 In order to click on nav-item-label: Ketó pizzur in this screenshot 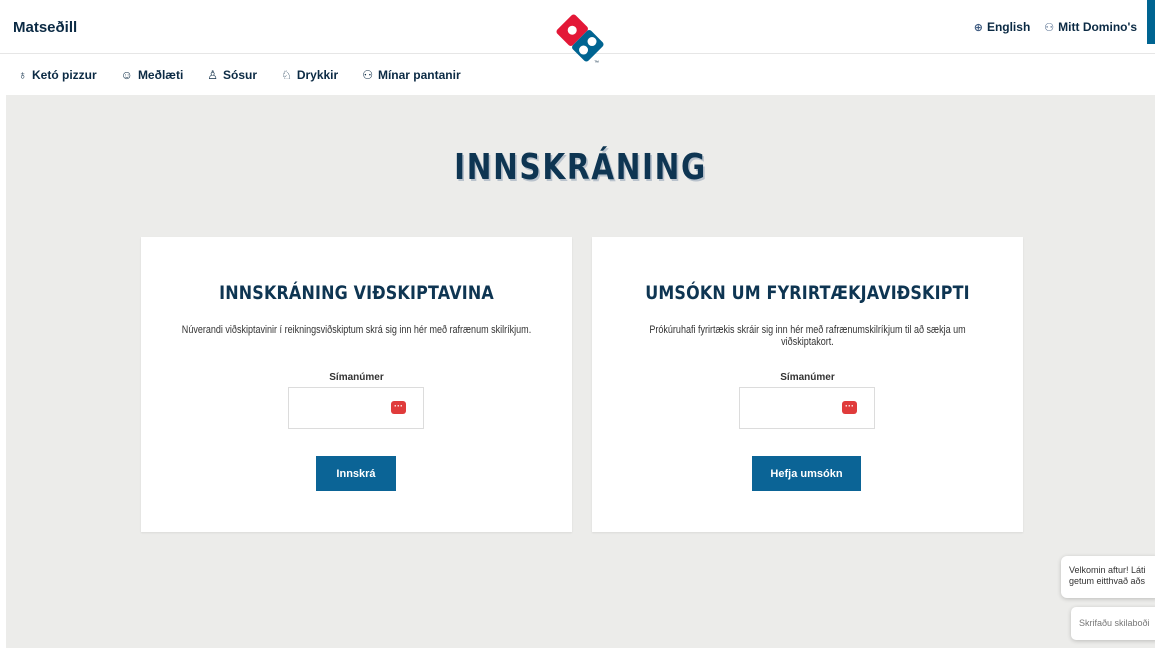, I will do `click(64, 75)`.